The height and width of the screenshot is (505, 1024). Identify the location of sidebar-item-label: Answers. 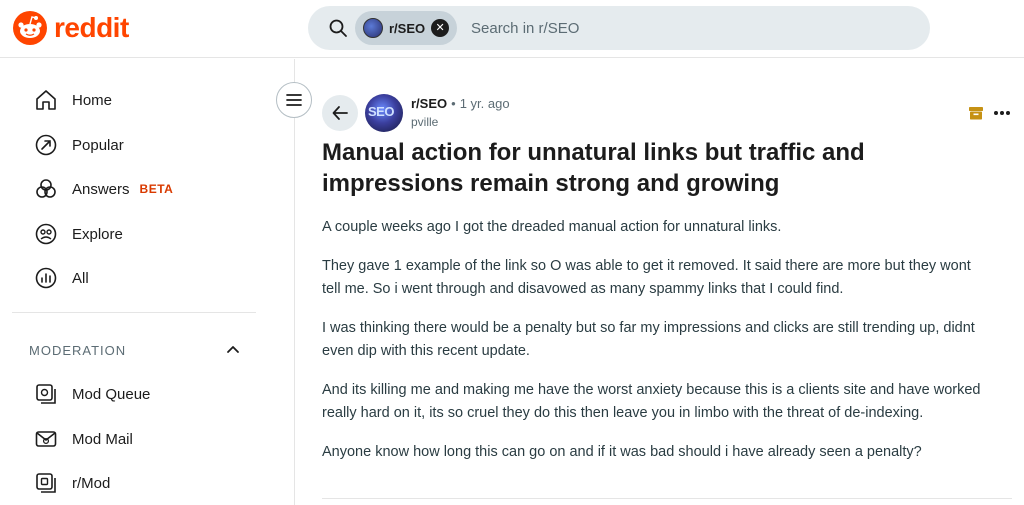
(101, 189).